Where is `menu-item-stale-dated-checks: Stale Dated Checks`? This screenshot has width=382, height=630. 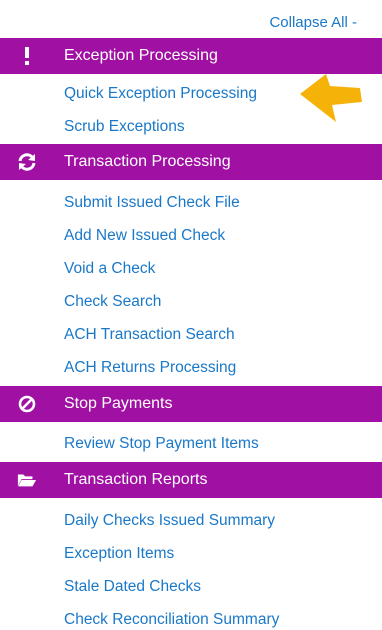 menu-item-stale-dated-checks: Stale Dated Checks is located at coordinates (132, 587).